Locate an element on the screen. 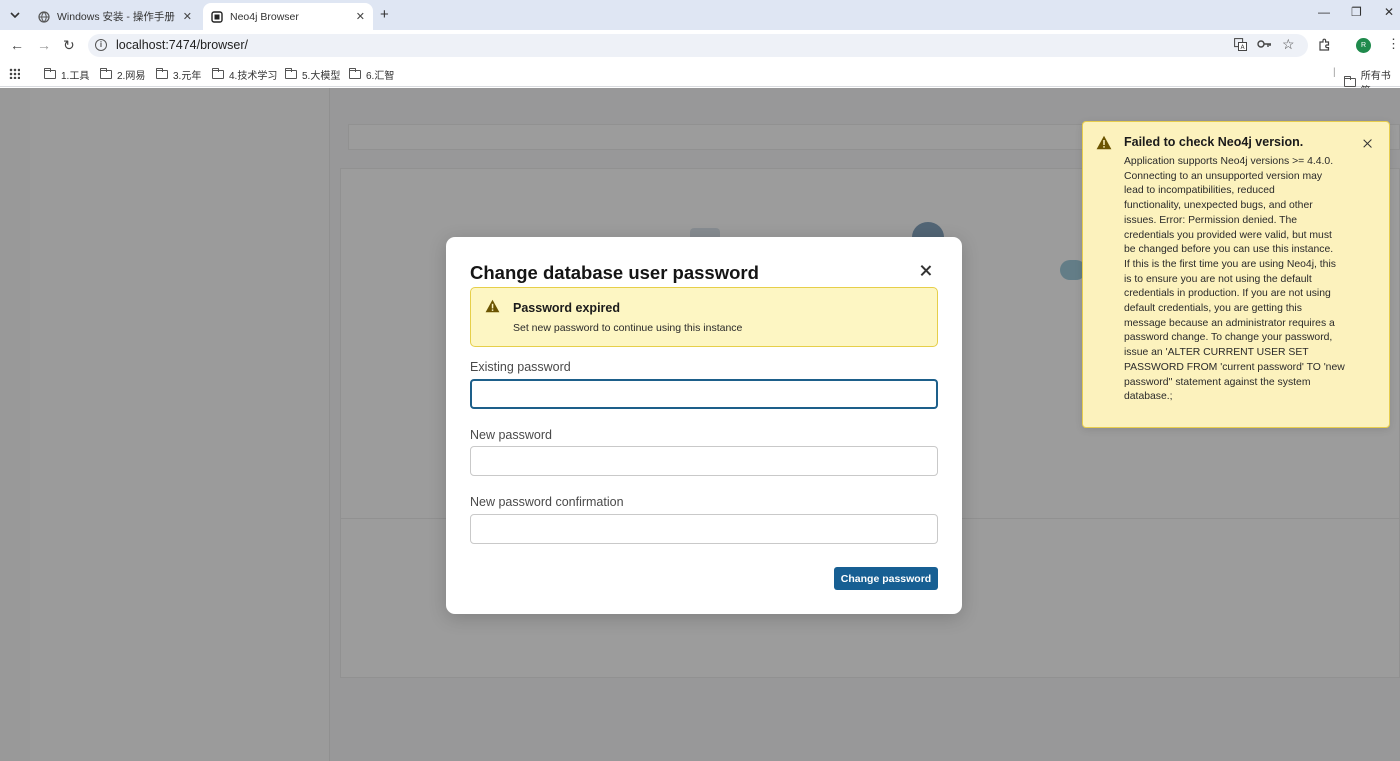  toast-line: Connecting to an unsupported version may is located at coordinates (1223, 176).